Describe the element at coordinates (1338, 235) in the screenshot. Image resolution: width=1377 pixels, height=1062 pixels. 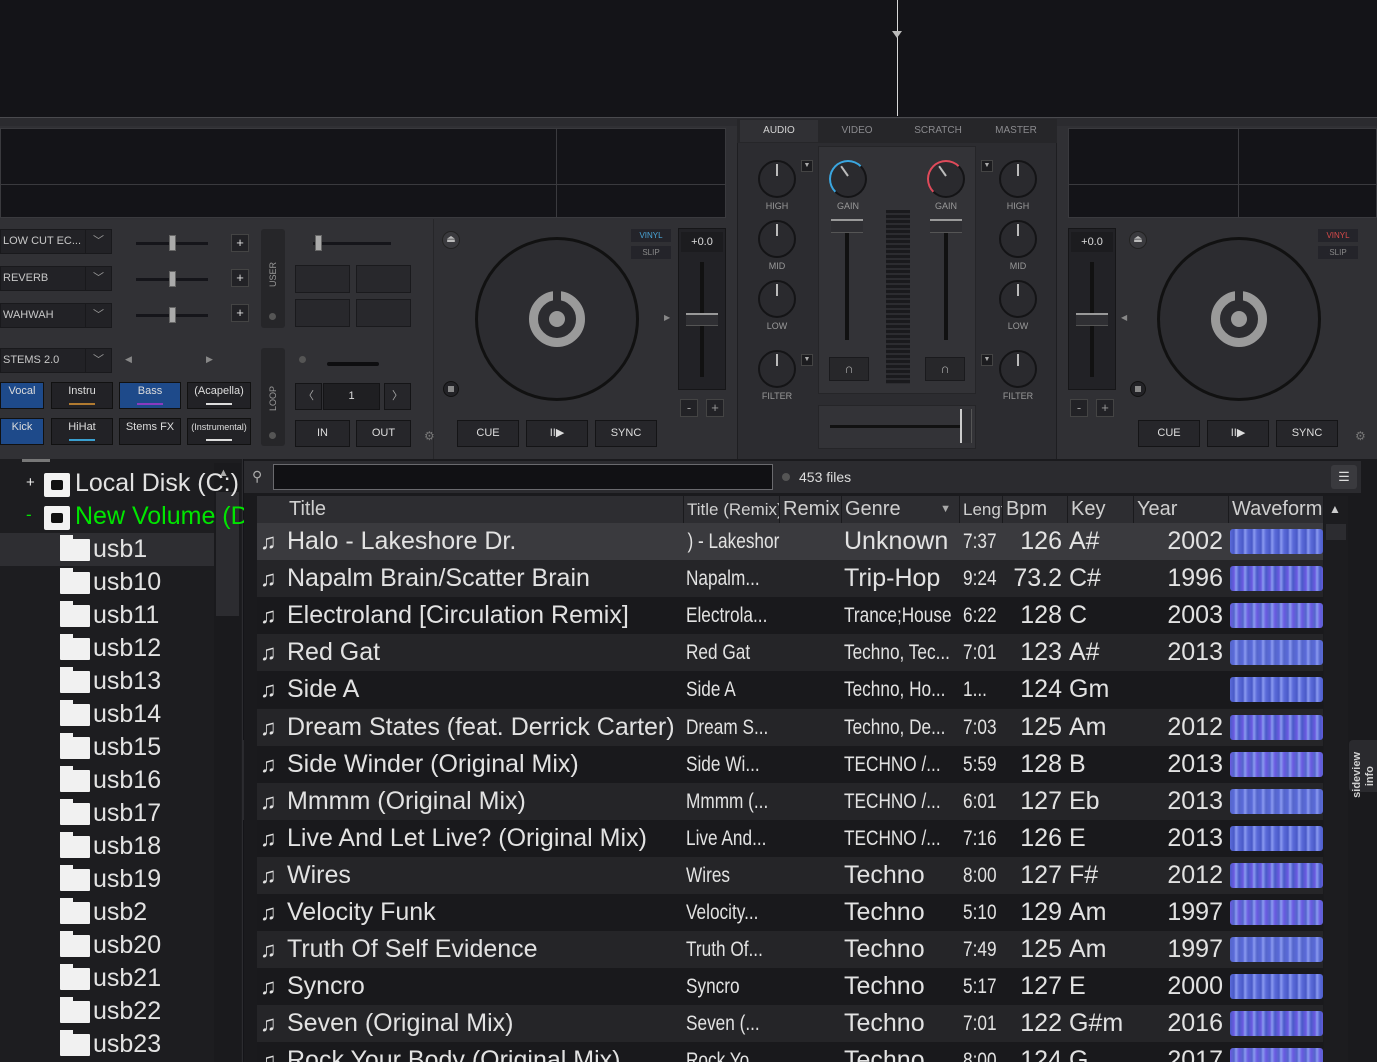
I see `right-vinyl-toggle: VINYL` at that location.